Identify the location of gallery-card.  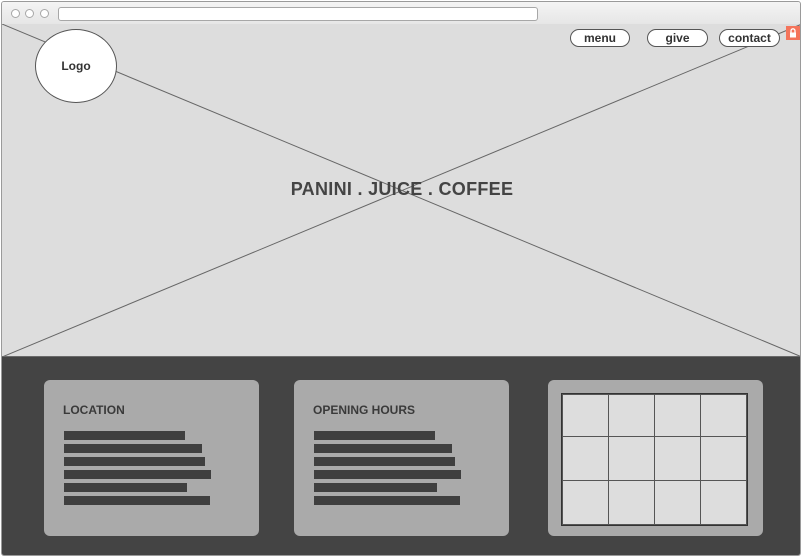
(655, 458).